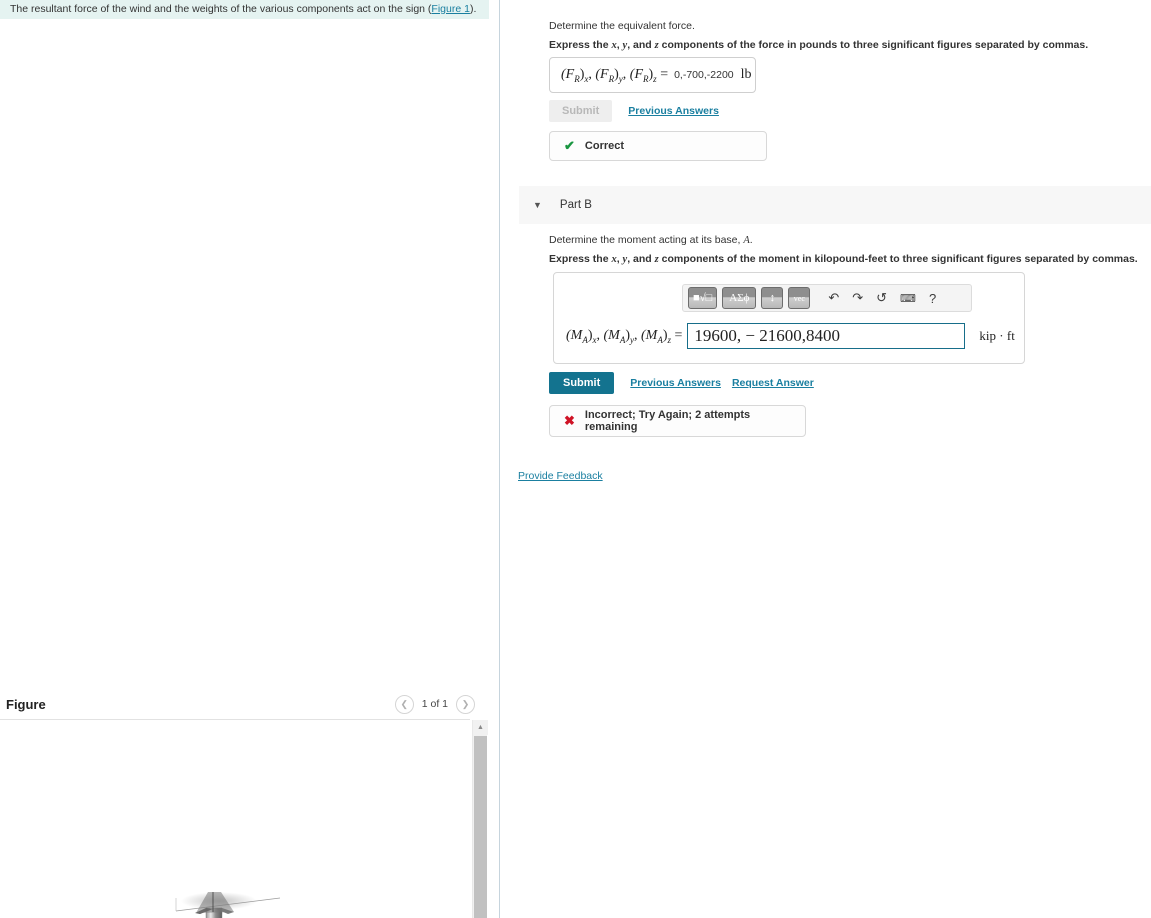 The image size is (1151, 918). What do you see at coordinates (582, 383) in the screenshot?
I see `part-b-submit-button: Submit` at bounding box center [582, 383].